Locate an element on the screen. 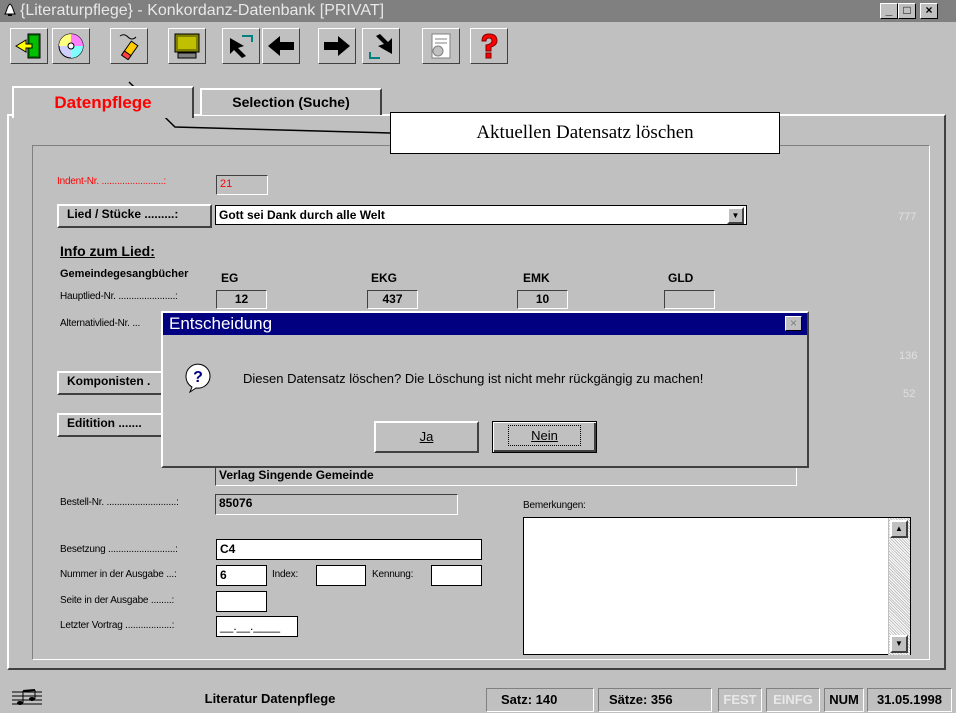 Image resolution: width=956 pixels, height=713 pixels. music-notes-icon is located at coordinates (27, 697).